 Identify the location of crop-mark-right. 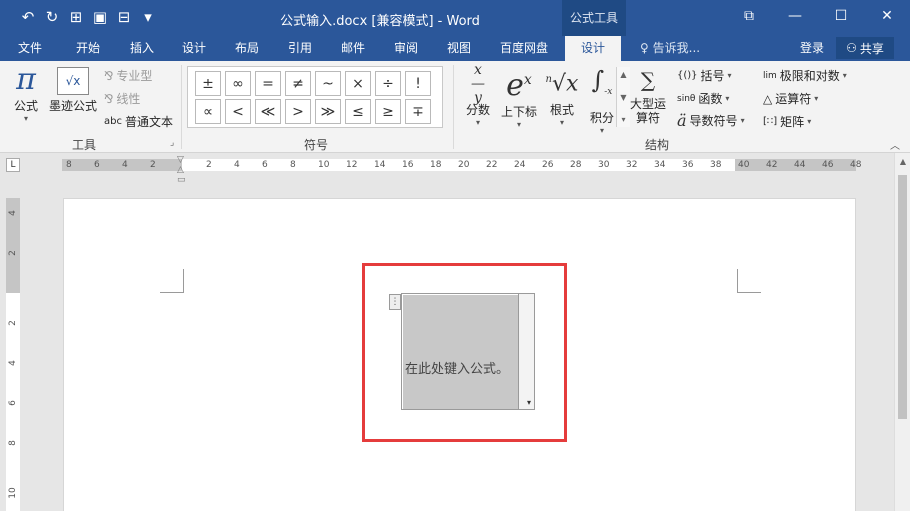
(749, 281).